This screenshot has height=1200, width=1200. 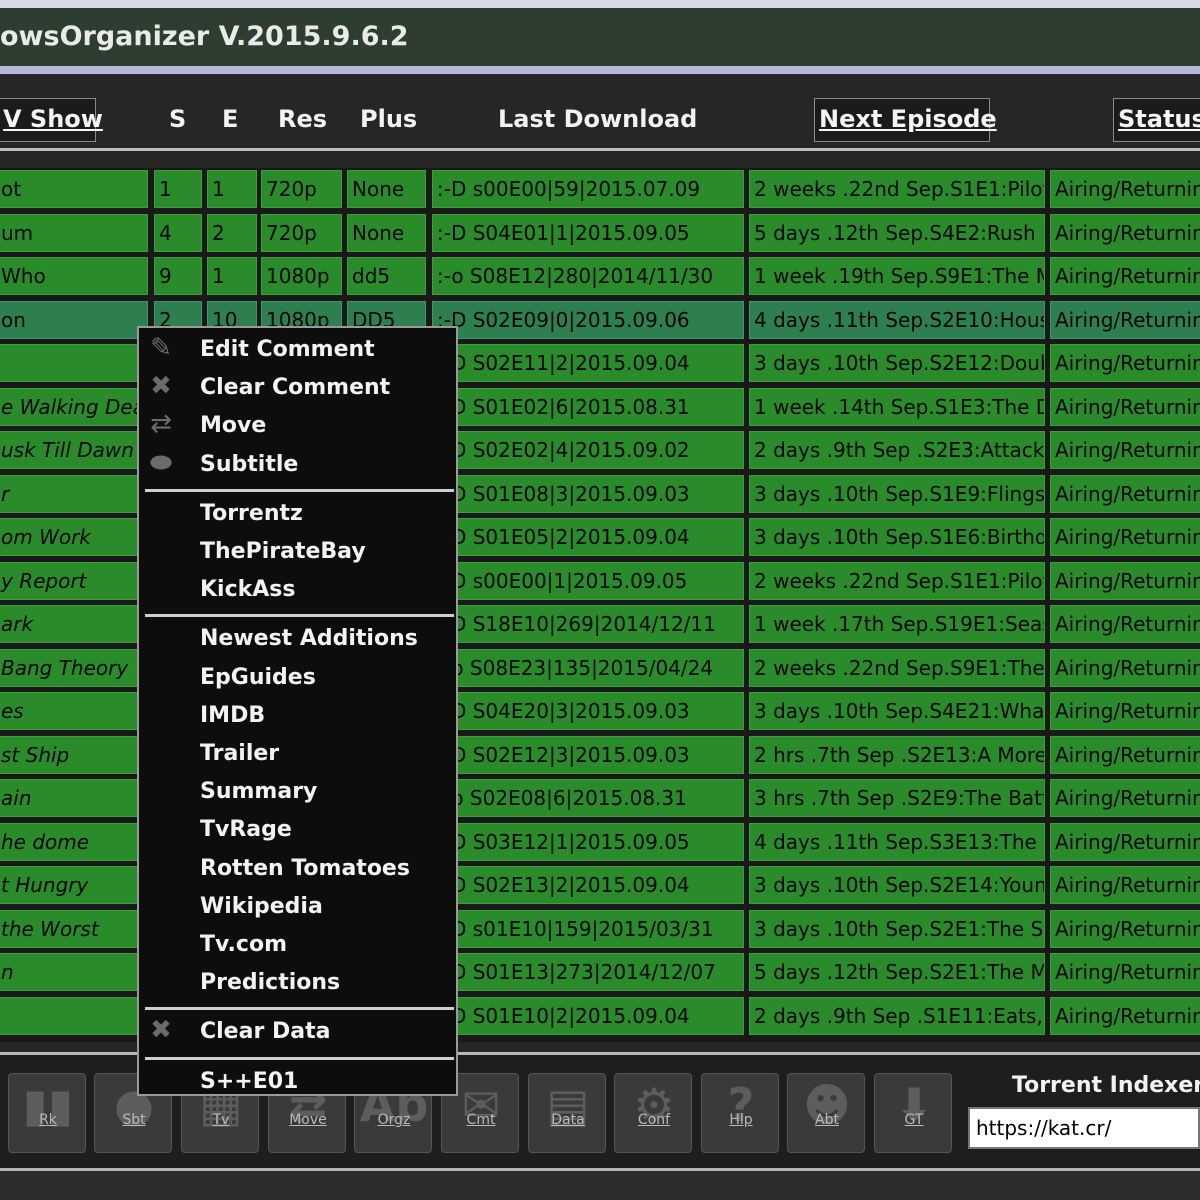 I want to click on menu-item-tv-com: Tv.com, so click(x=297, y=944).